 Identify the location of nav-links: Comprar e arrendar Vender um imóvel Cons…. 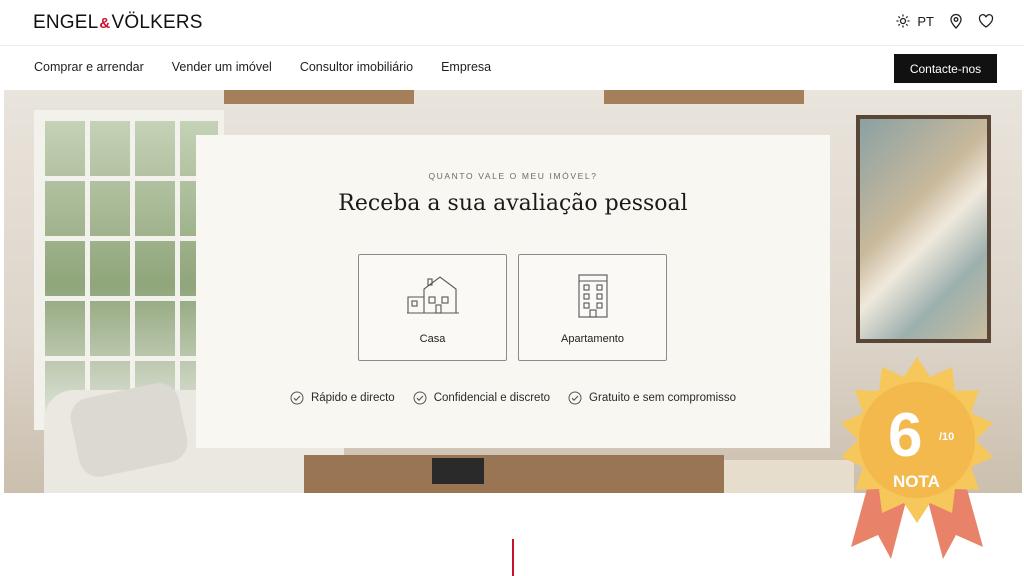
(262, 67).